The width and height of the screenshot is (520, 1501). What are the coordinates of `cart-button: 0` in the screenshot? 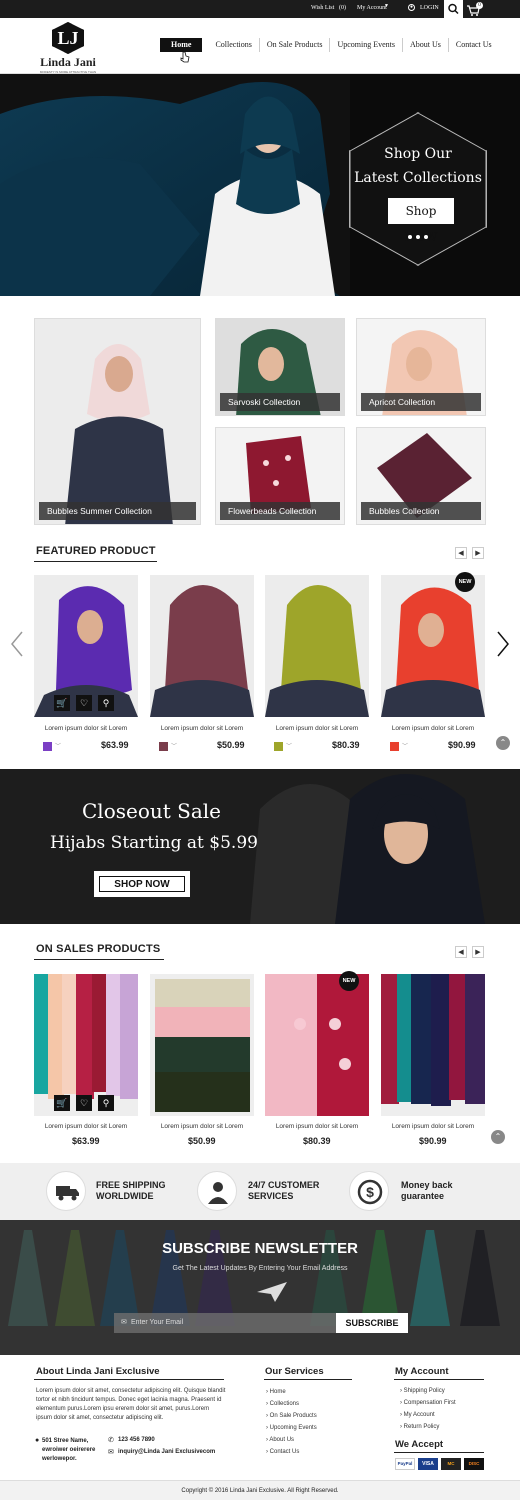 It's located at (474, 9).